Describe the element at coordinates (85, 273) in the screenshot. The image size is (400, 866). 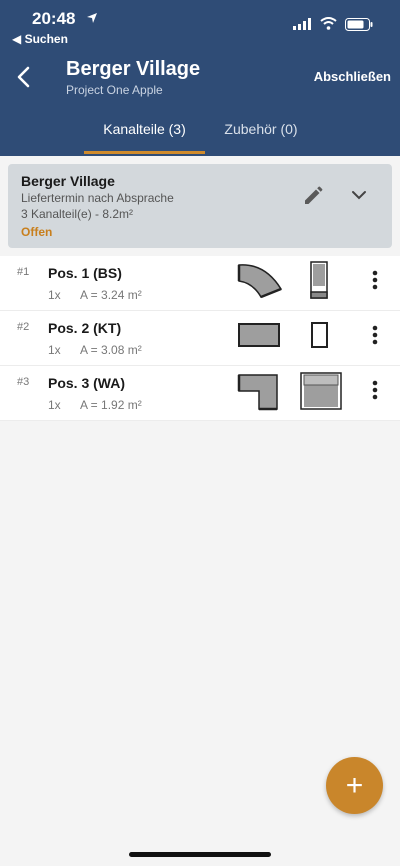
I see `item-name: Pos. 1 (BS)` at that location.